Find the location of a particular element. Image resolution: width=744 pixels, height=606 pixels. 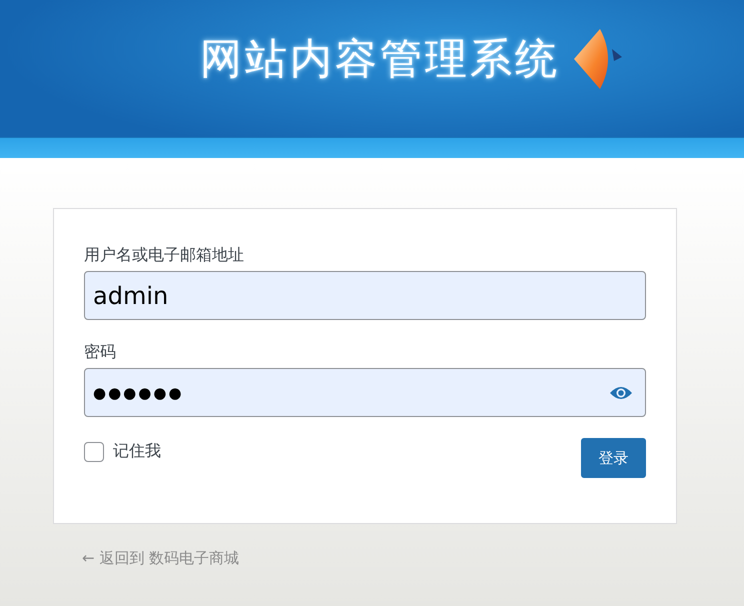

login-button: 登录 is located at coordinates (613, 458).